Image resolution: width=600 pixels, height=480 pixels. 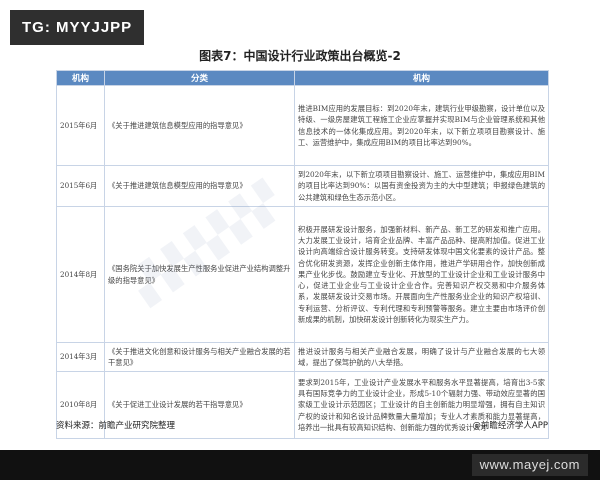 I want to click on bottom-bar: www.mayej.com, so click(x=300, y=465).